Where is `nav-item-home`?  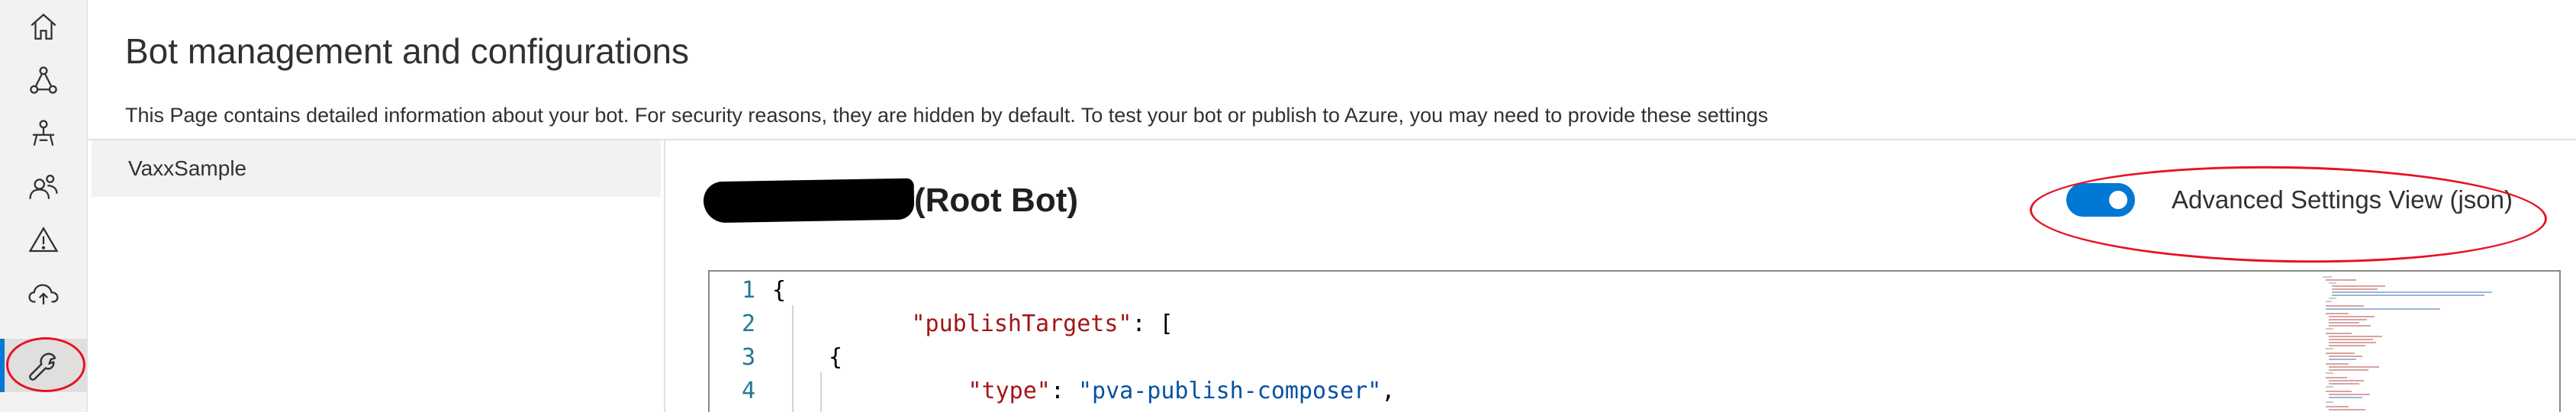 nav-item-home is located at coordinates (43, 27).